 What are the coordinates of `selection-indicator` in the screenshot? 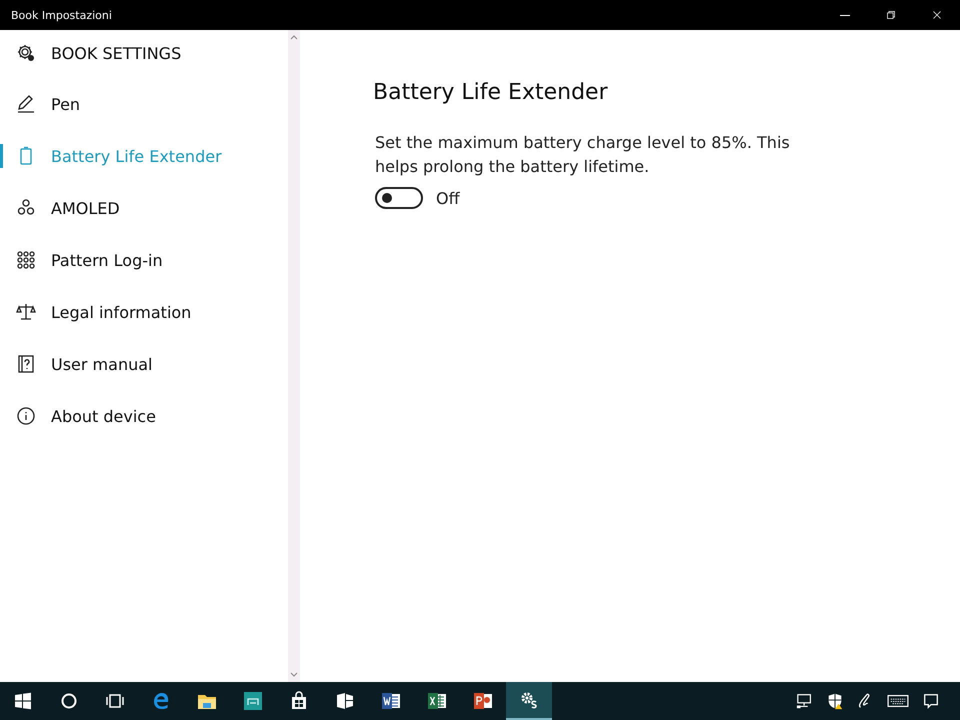 It's located at (1, 156).